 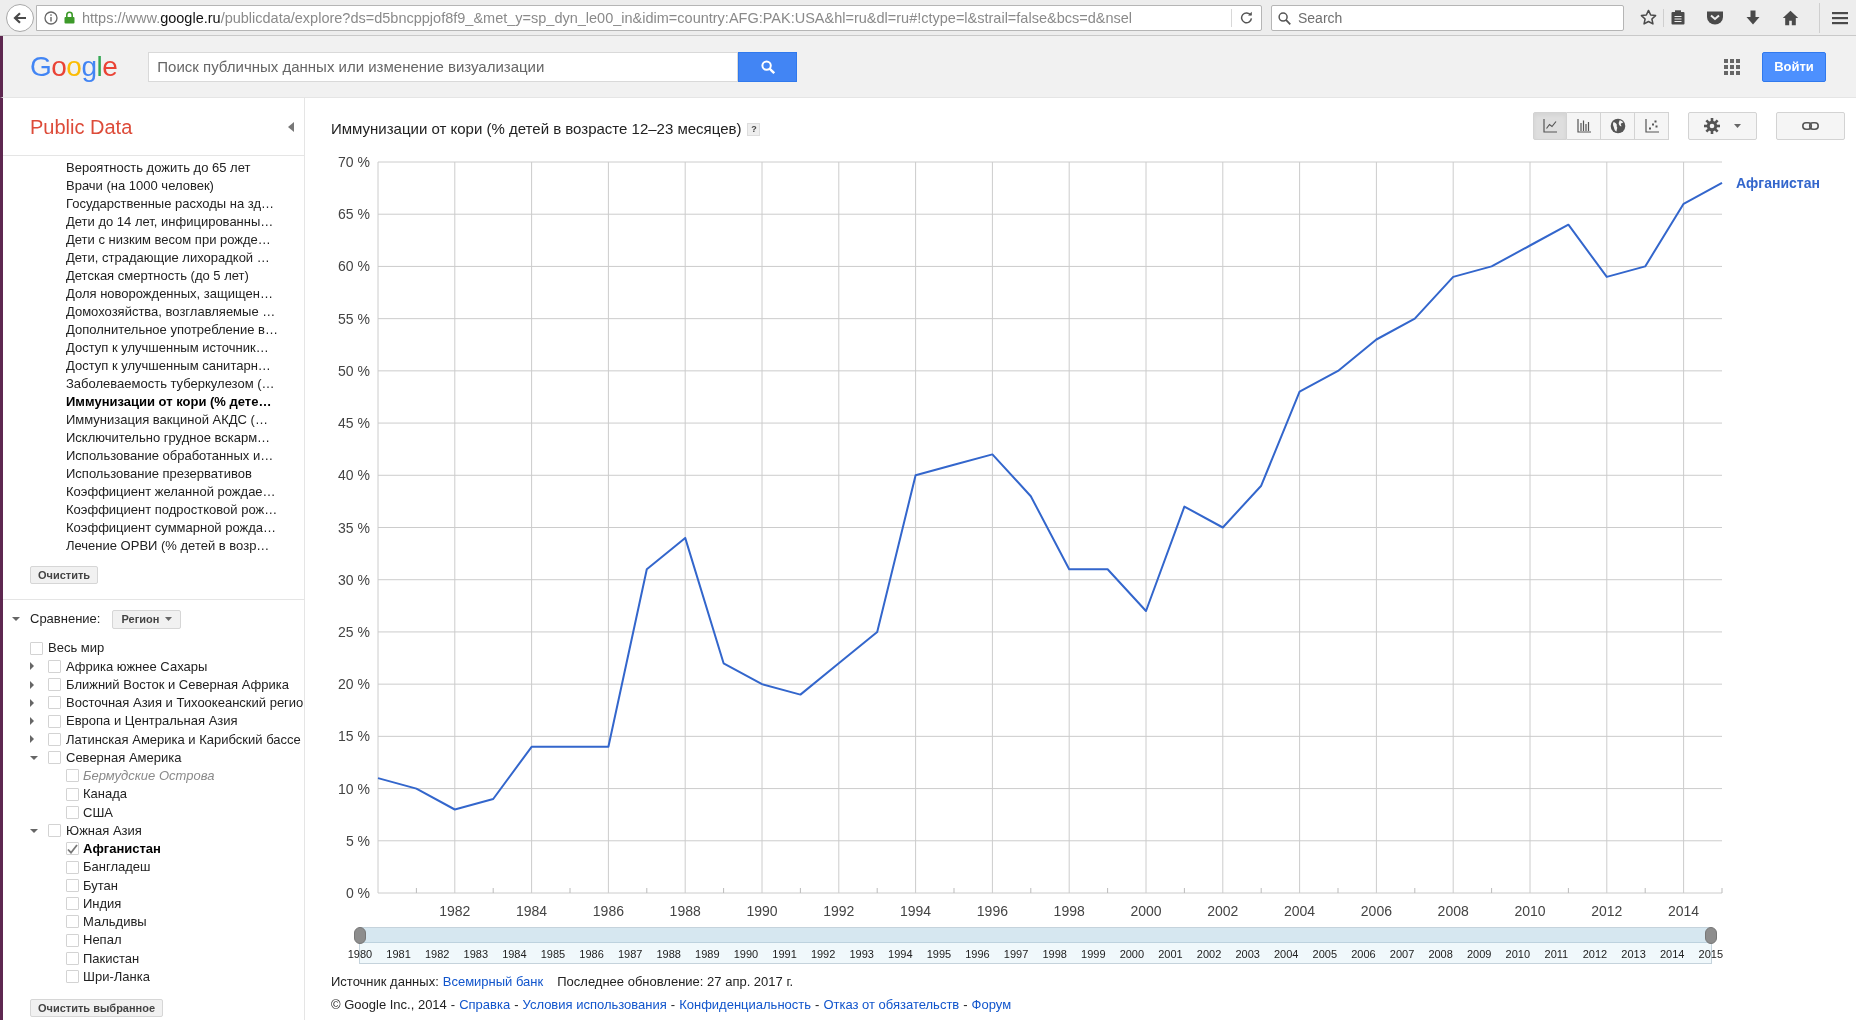 What do you see at coordinates (183, 739) in the screenshot?
I see `region-item: Латинская Америка и Карибский бассе` at bounding box center [183, 739].